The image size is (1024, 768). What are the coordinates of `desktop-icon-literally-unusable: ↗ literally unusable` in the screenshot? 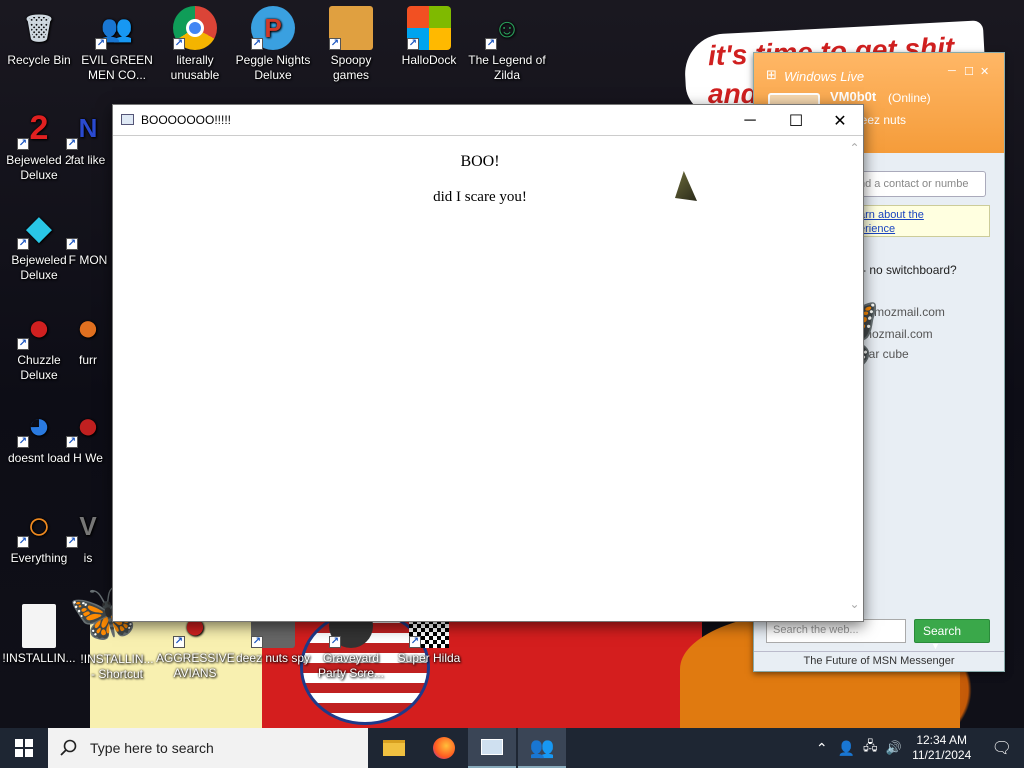 It's located at (195, 44).